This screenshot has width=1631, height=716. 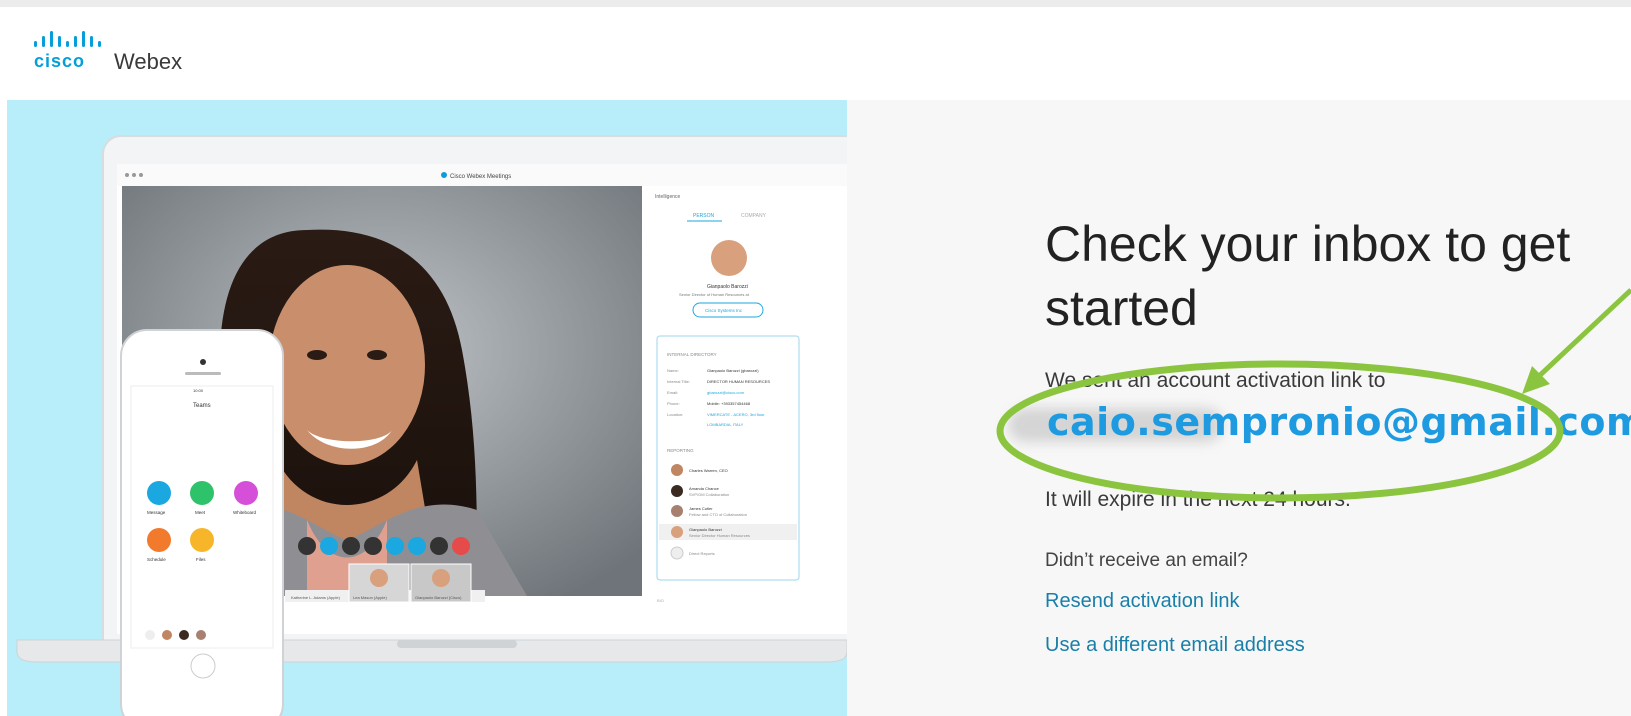 What do you see at coordinates (714, 294) in the screenshot?
I see `contact-role: Senior Director of Human Resources at` at bounding box center [714, 294].